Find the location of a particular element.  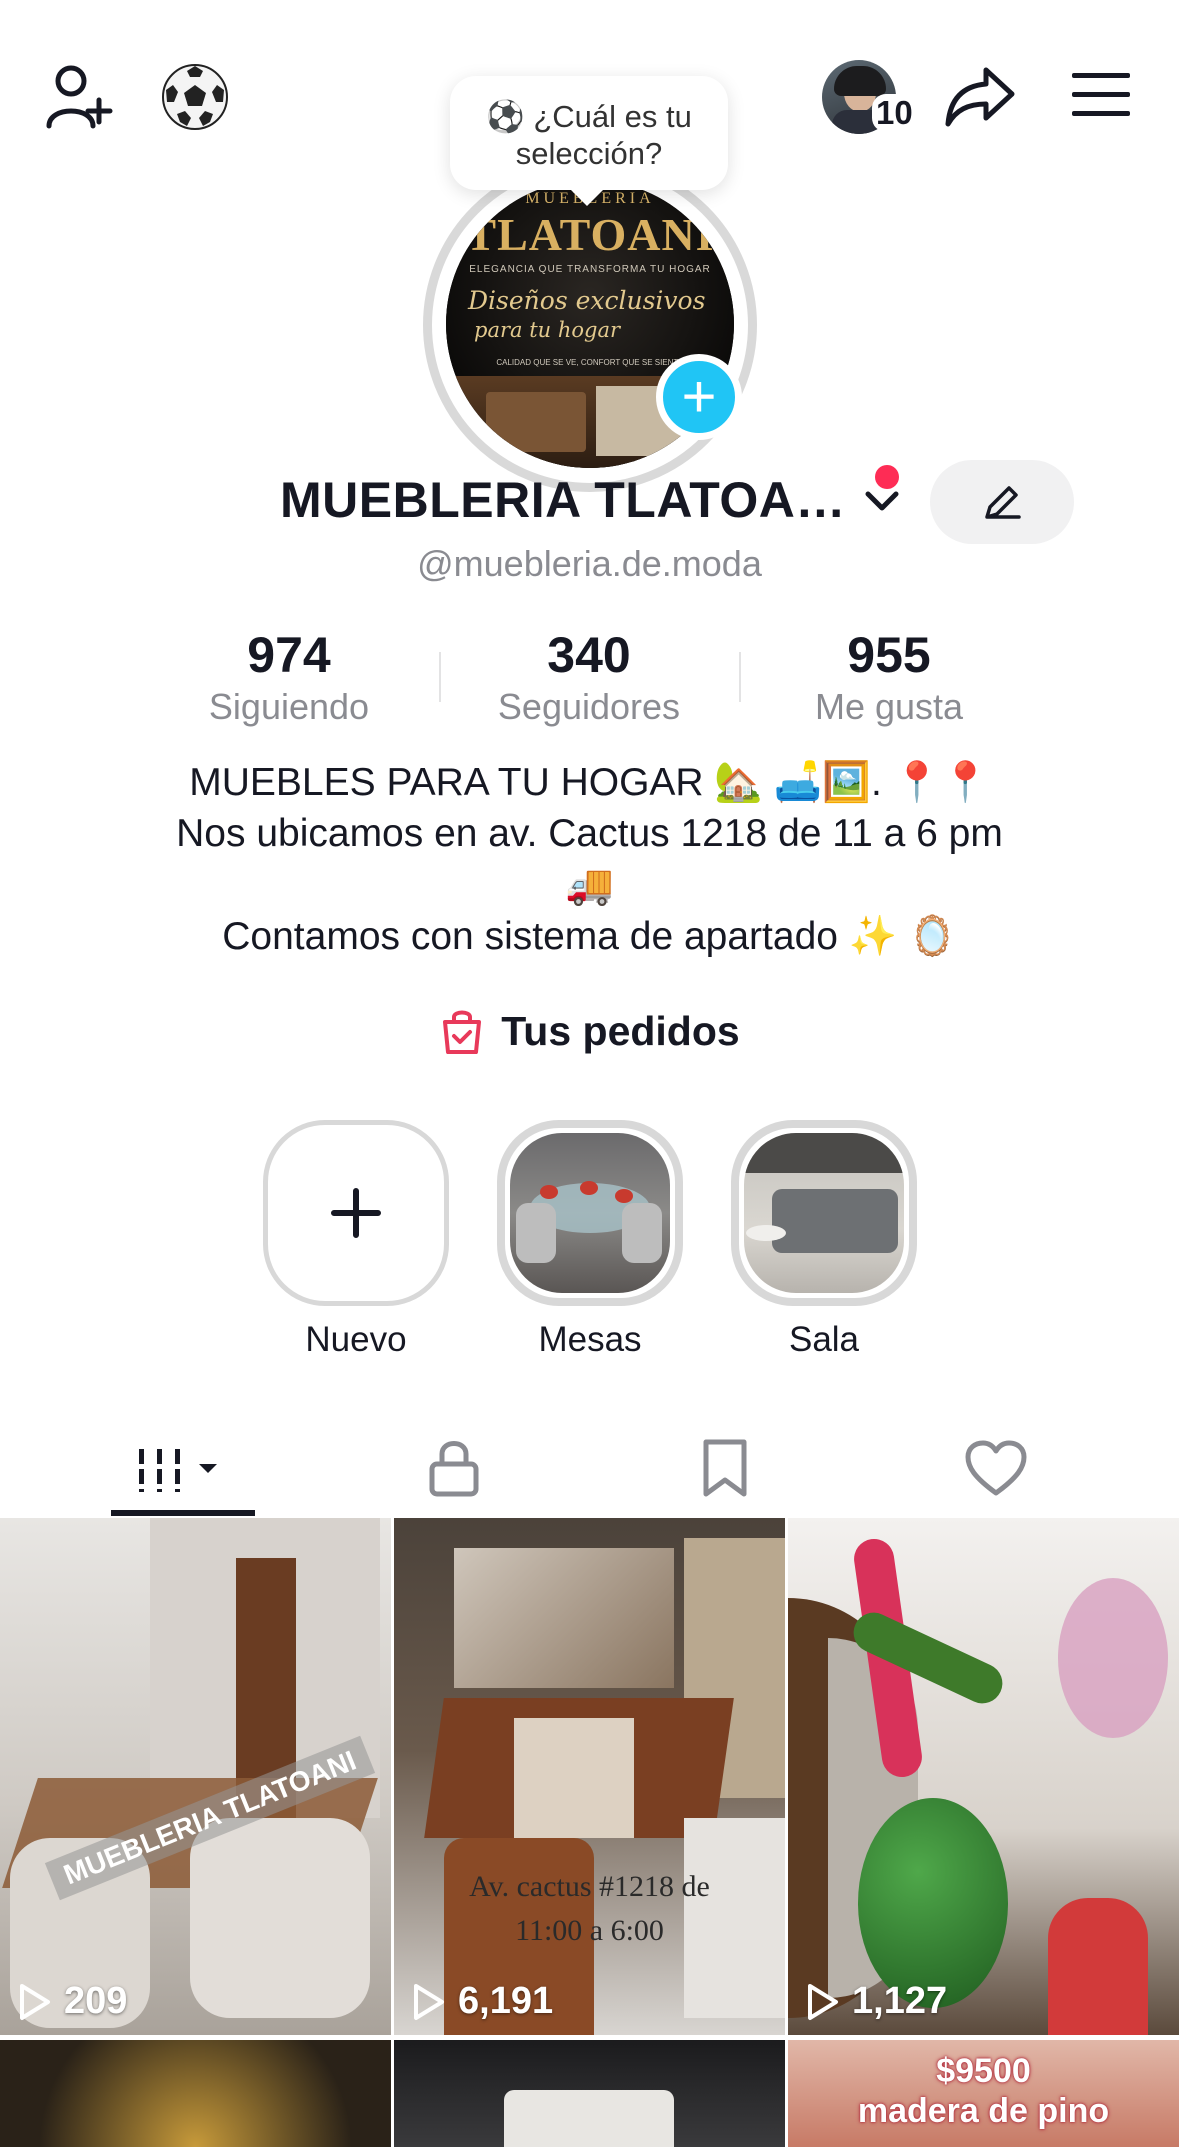

highlight-label: Nuevo is located at coordinates (356, 1339).